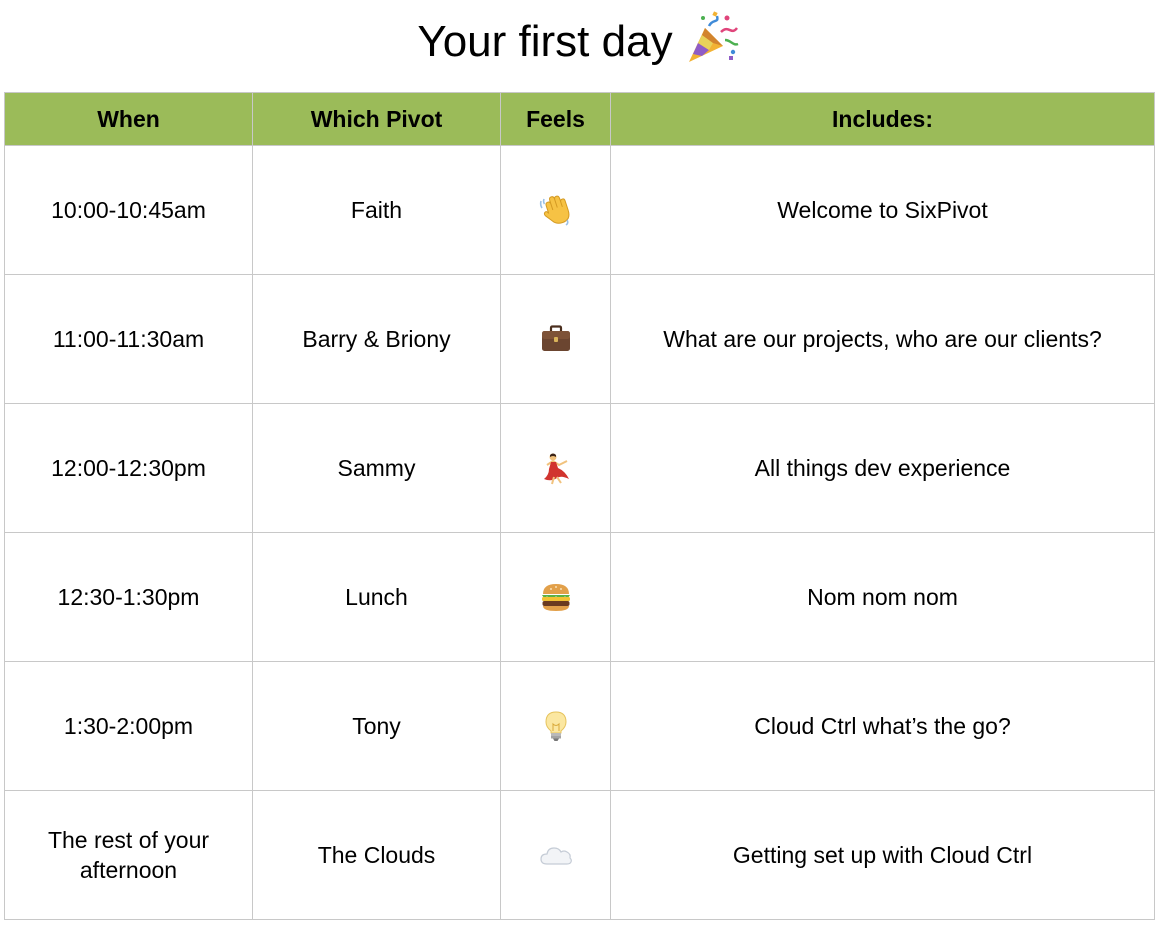 This screenshot has height=946, width=1156. What do you see at coordinates (376, 339) in the screenshot?
I see `cell-pivot: Barry & Briony` at bounding box center [376, 339].